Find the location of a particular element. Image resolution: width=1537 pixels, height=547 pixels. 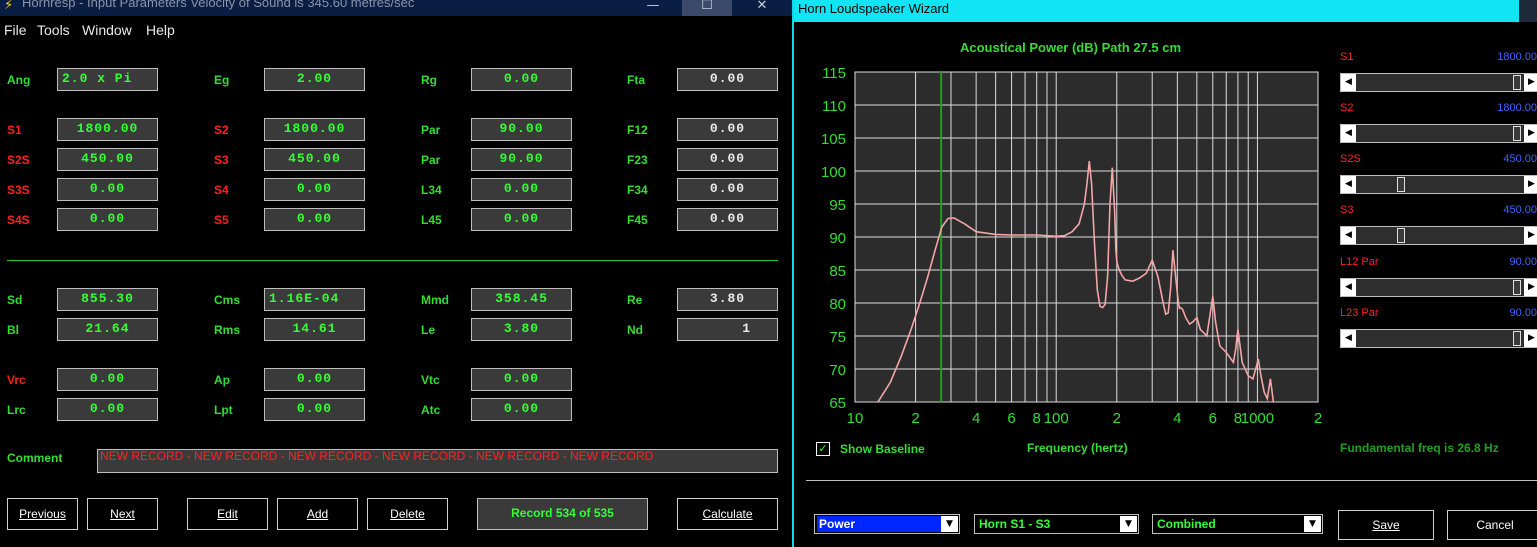

param-field-f45: 0.00 is located at coordinates (727, 219).